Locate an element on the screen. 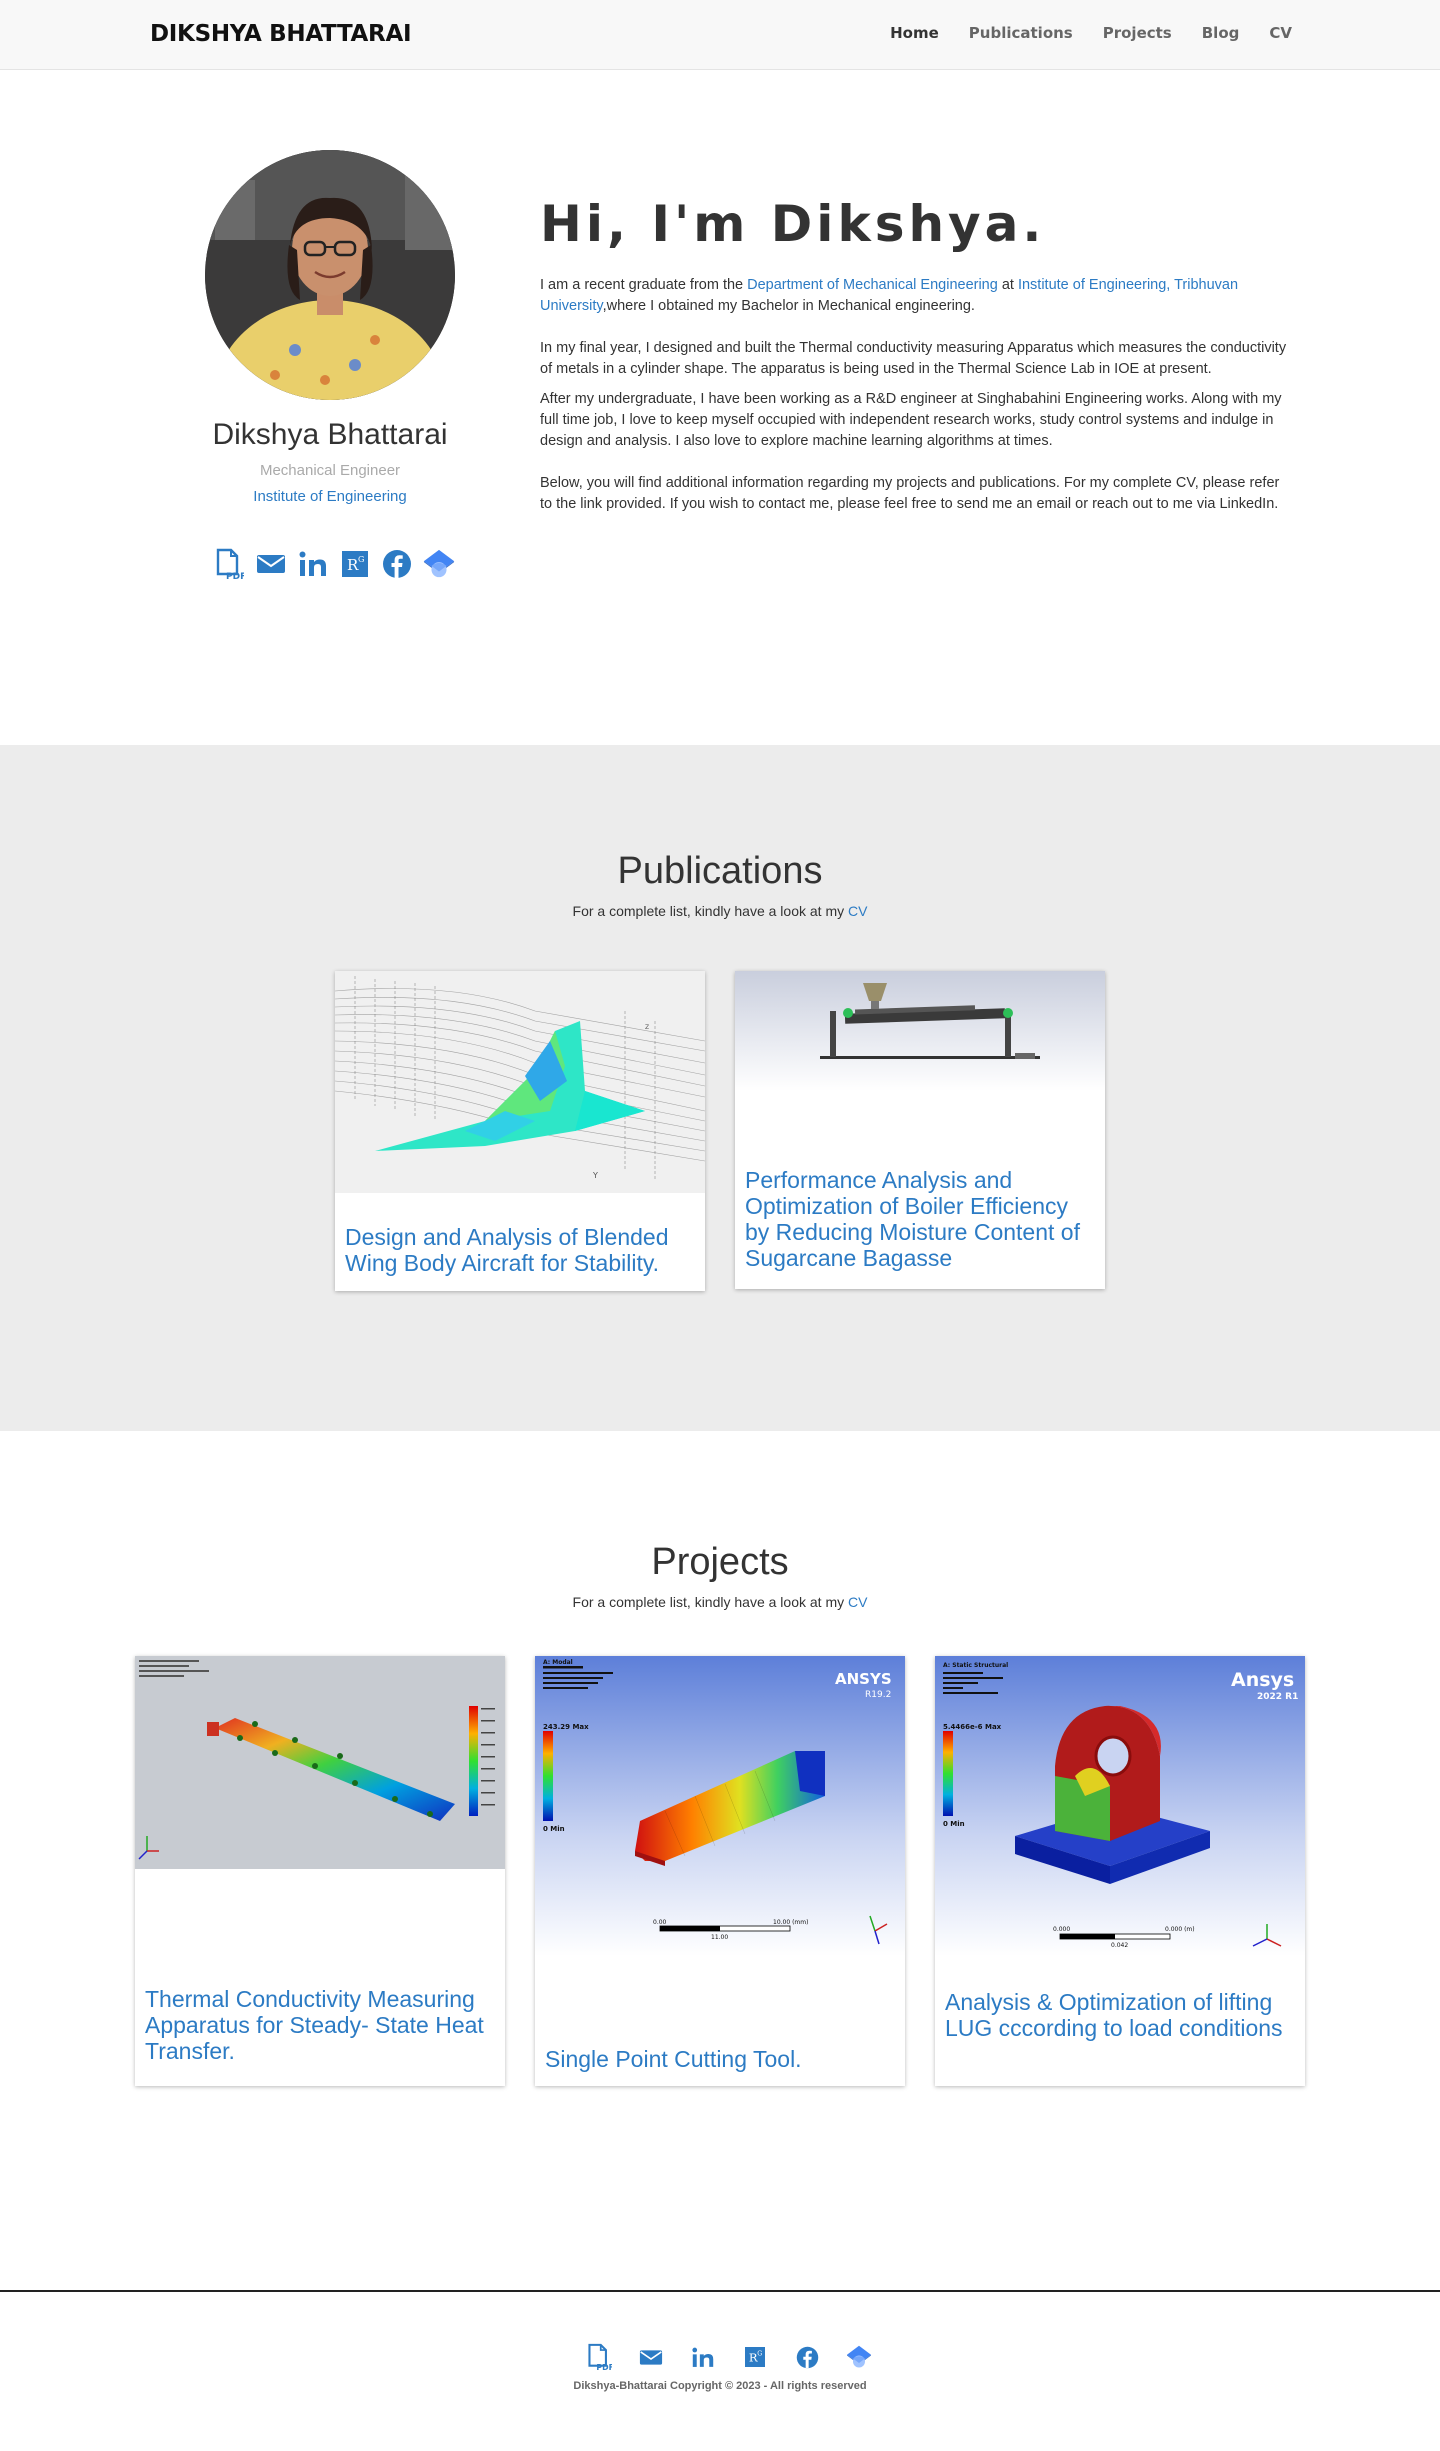  publications-cv-link: CV is located at coordinates (857, 911).